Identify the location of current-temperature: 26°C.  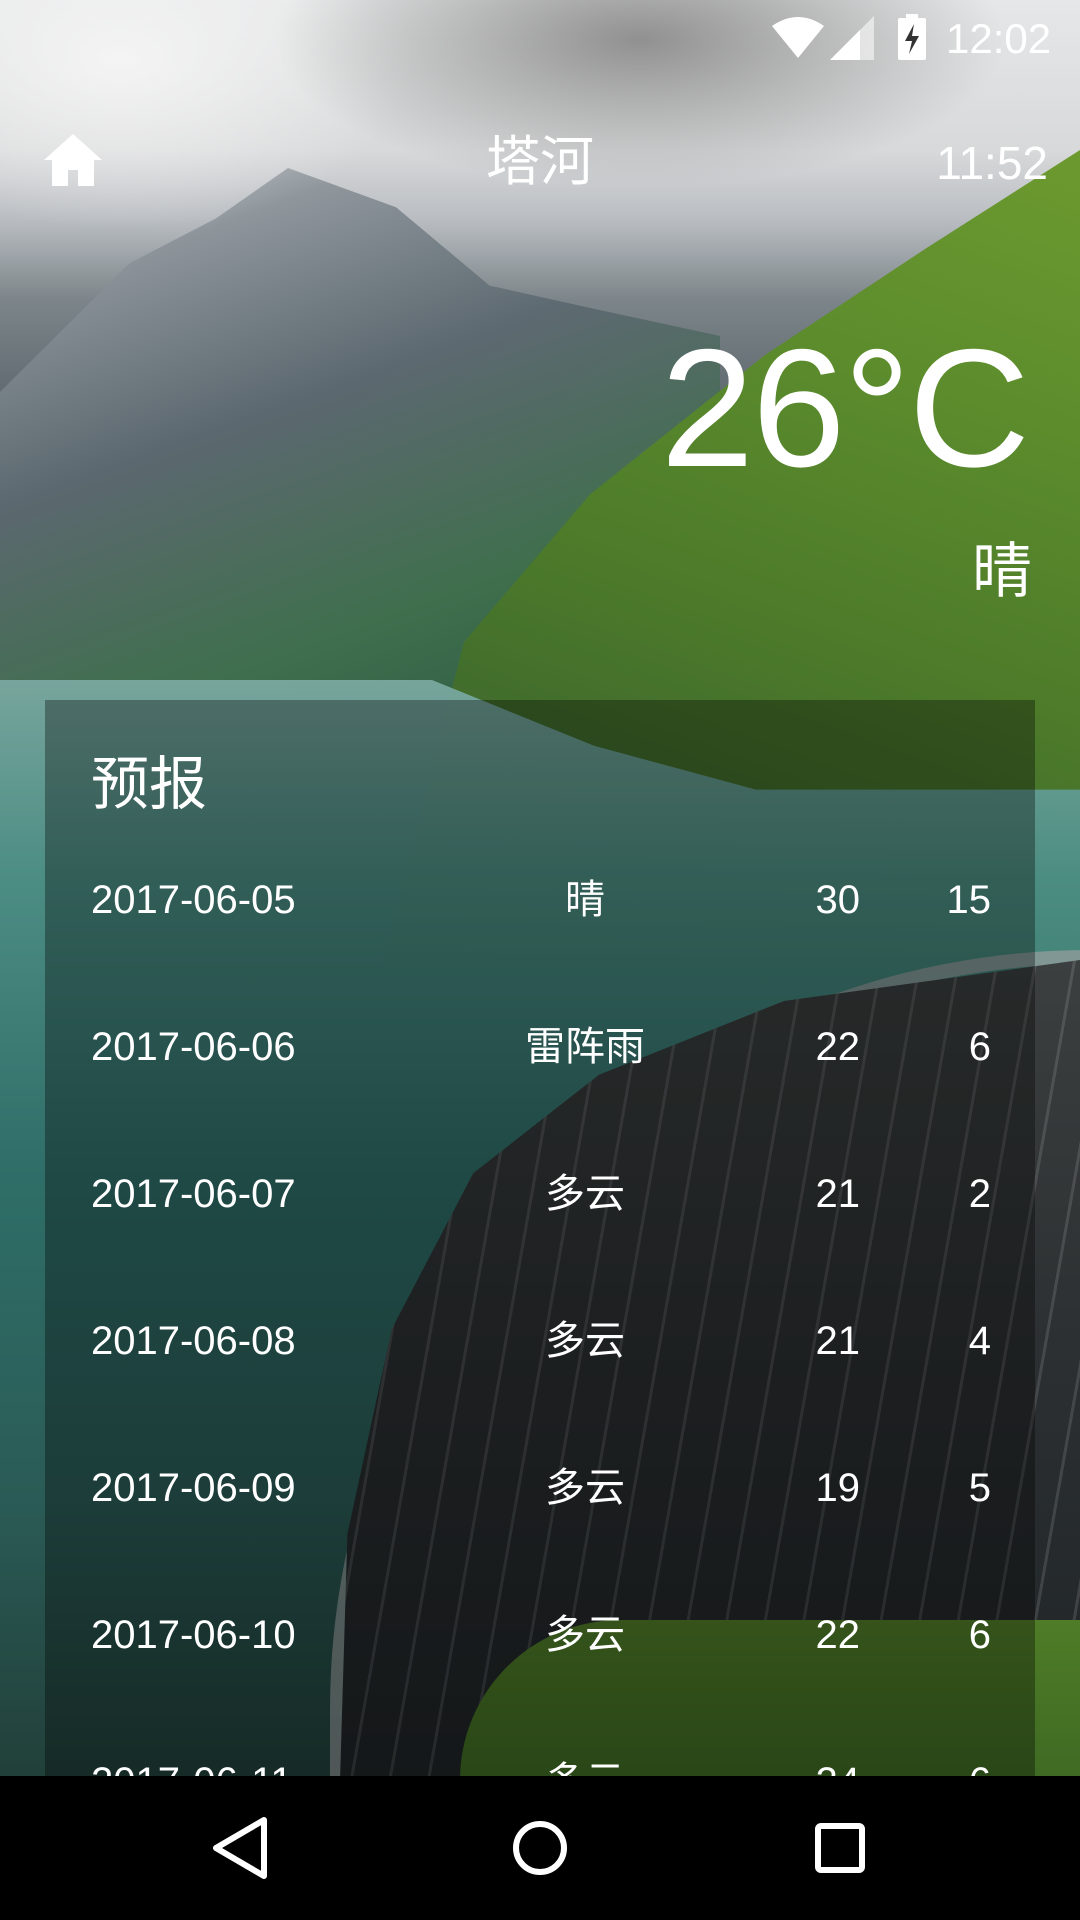
(845, 408).